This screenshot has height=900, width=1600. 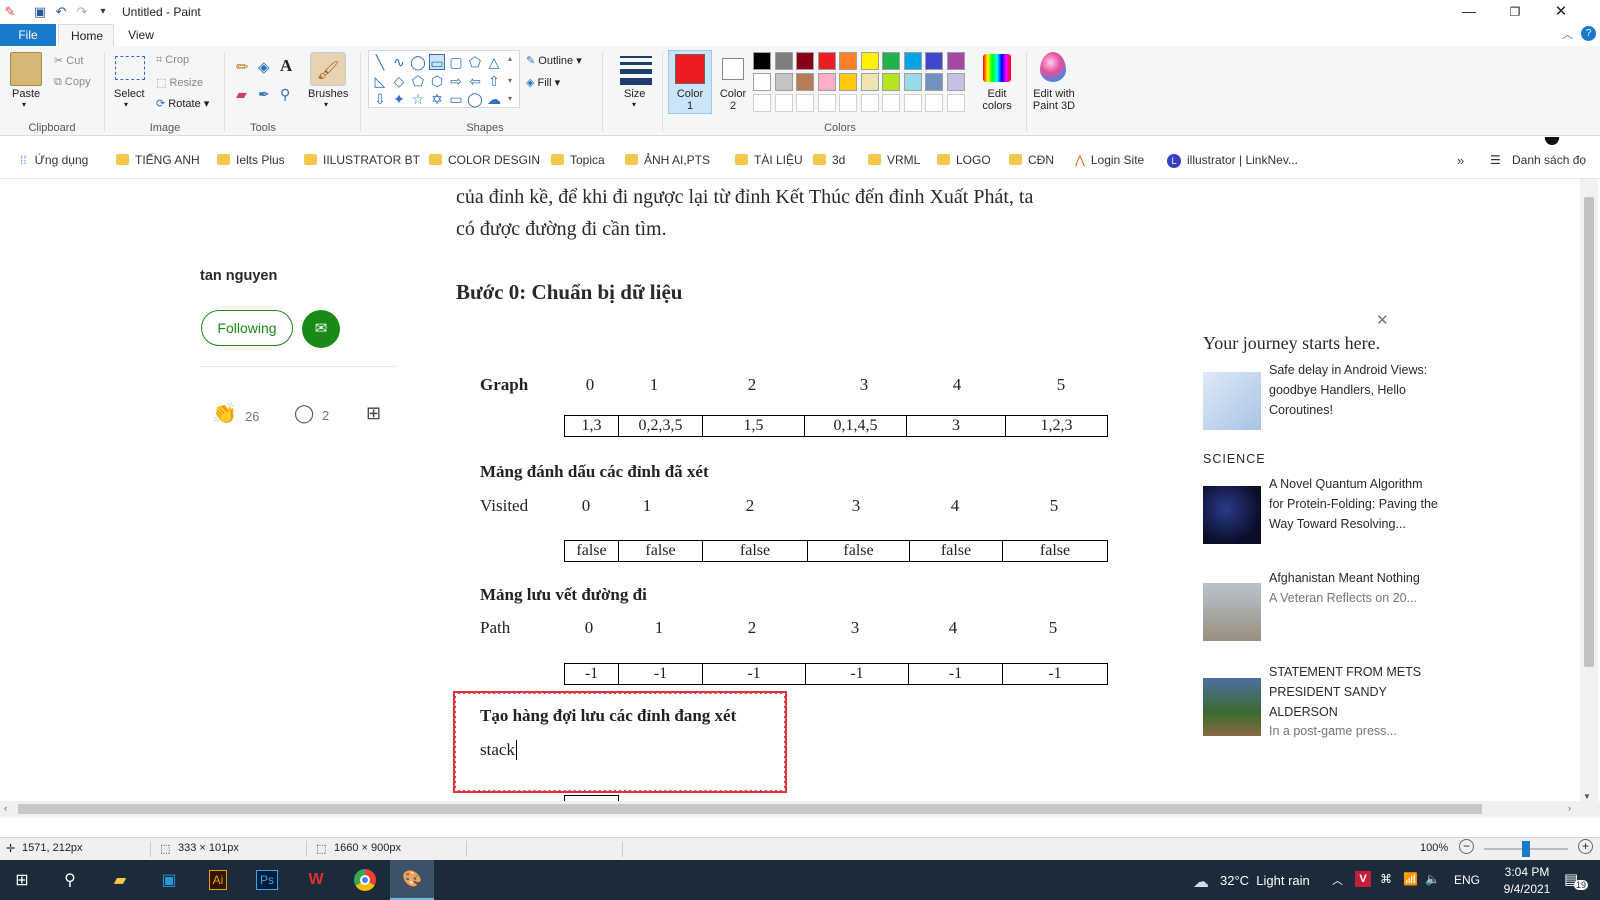 What do you see at coordinates (70, 880) in the screenshot?
I see `search-icon: ⚲` at bounding box center [70, 880].